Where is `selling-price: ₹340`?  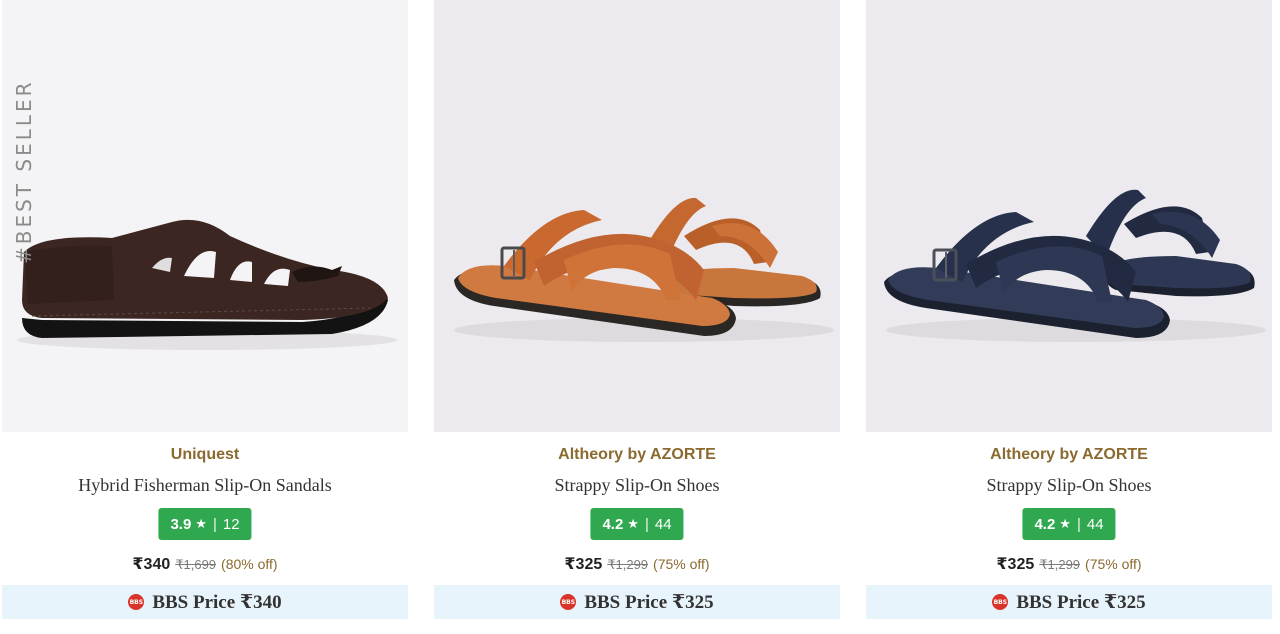 selling-price: ₹340 is located at coordinates (151, 564).